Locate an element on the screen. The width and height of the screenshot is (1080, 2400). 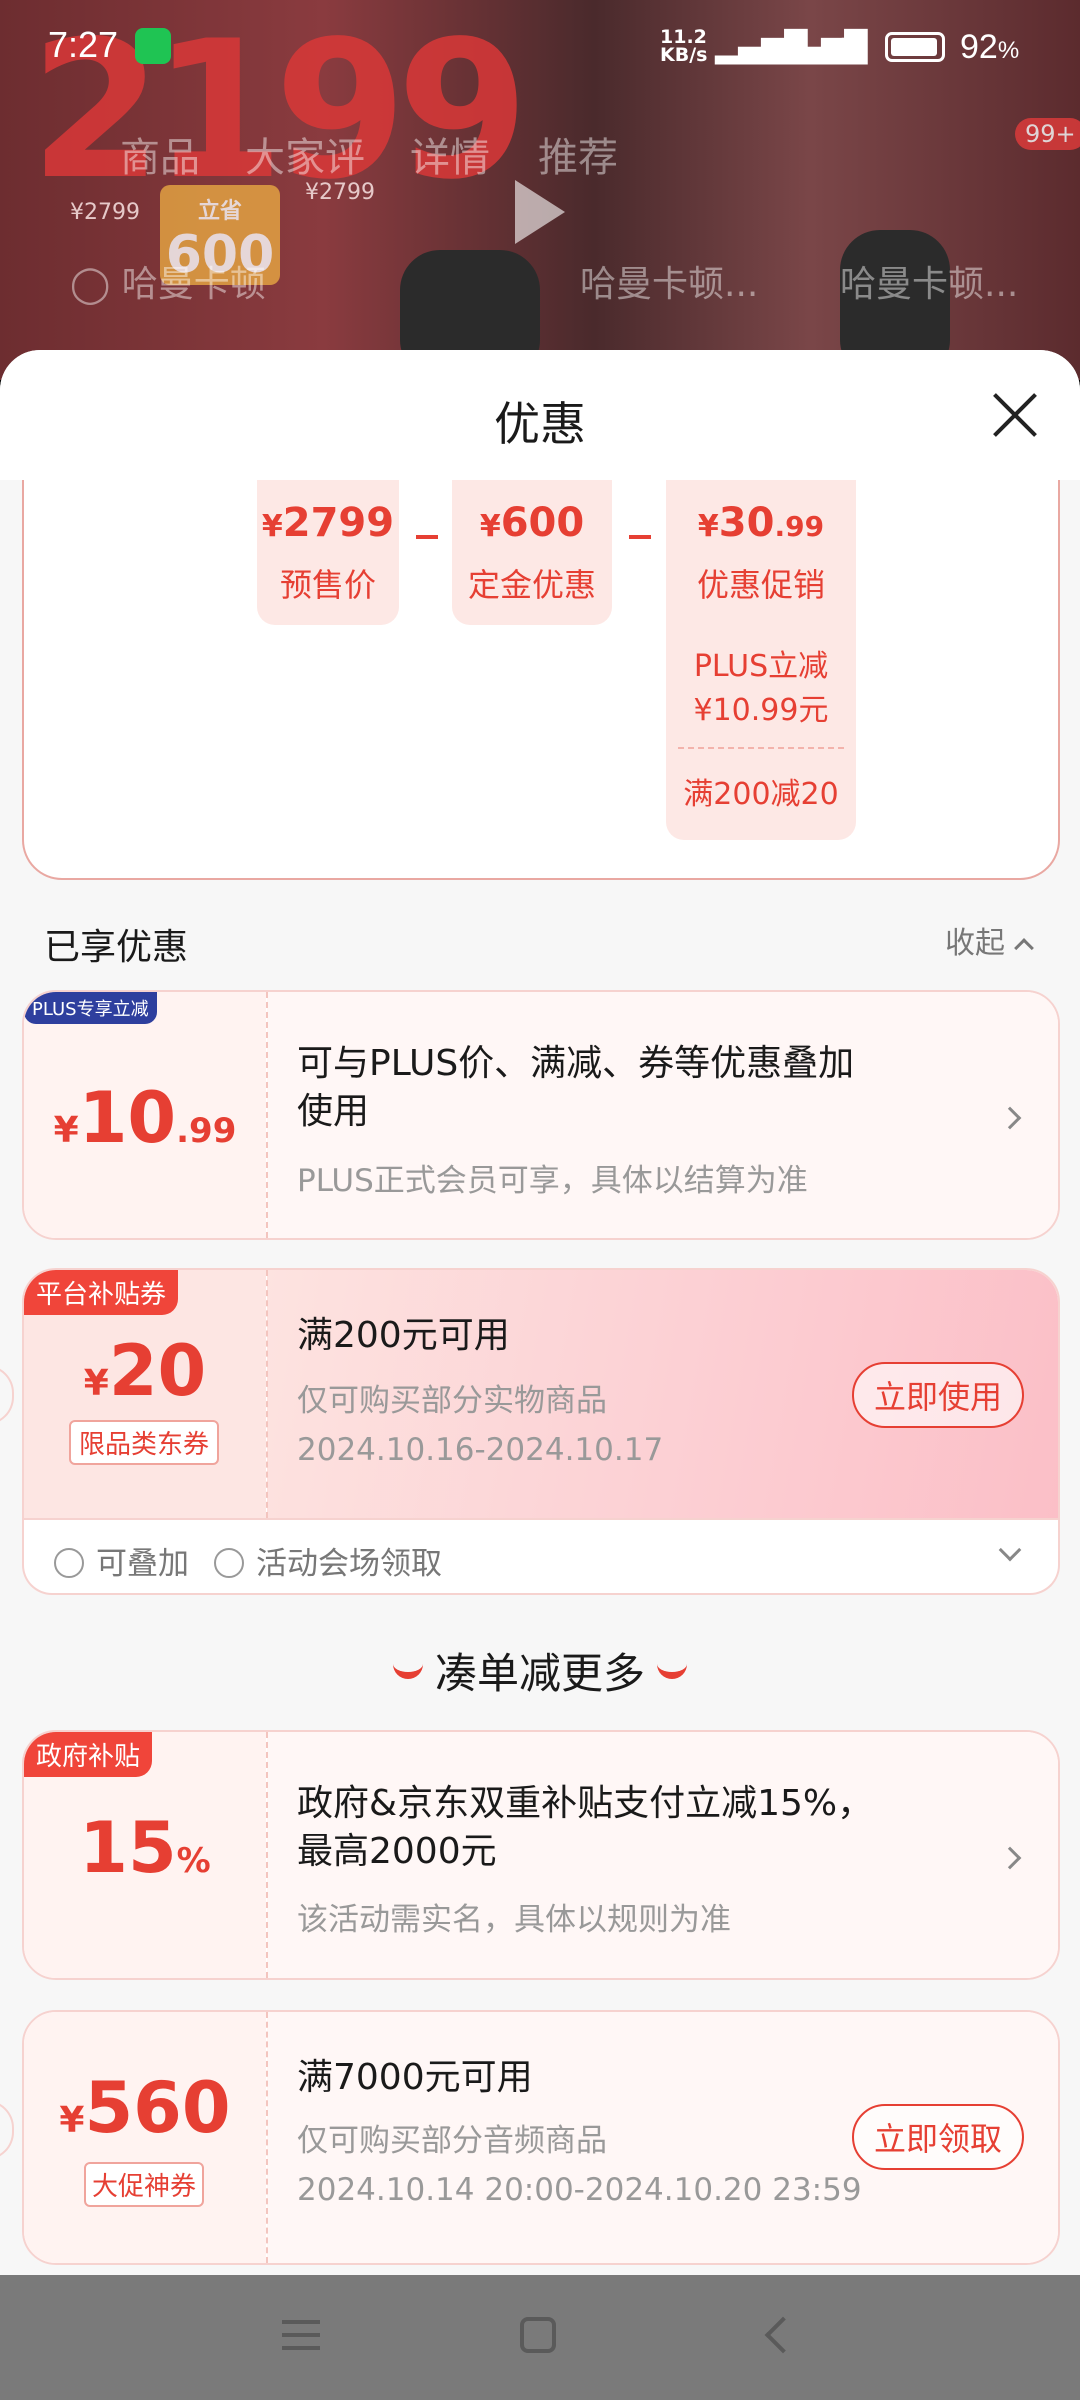
plus-card-desc: PLUS正式会员可享，具体以结算为准 is located at coordinates (552, 1181).